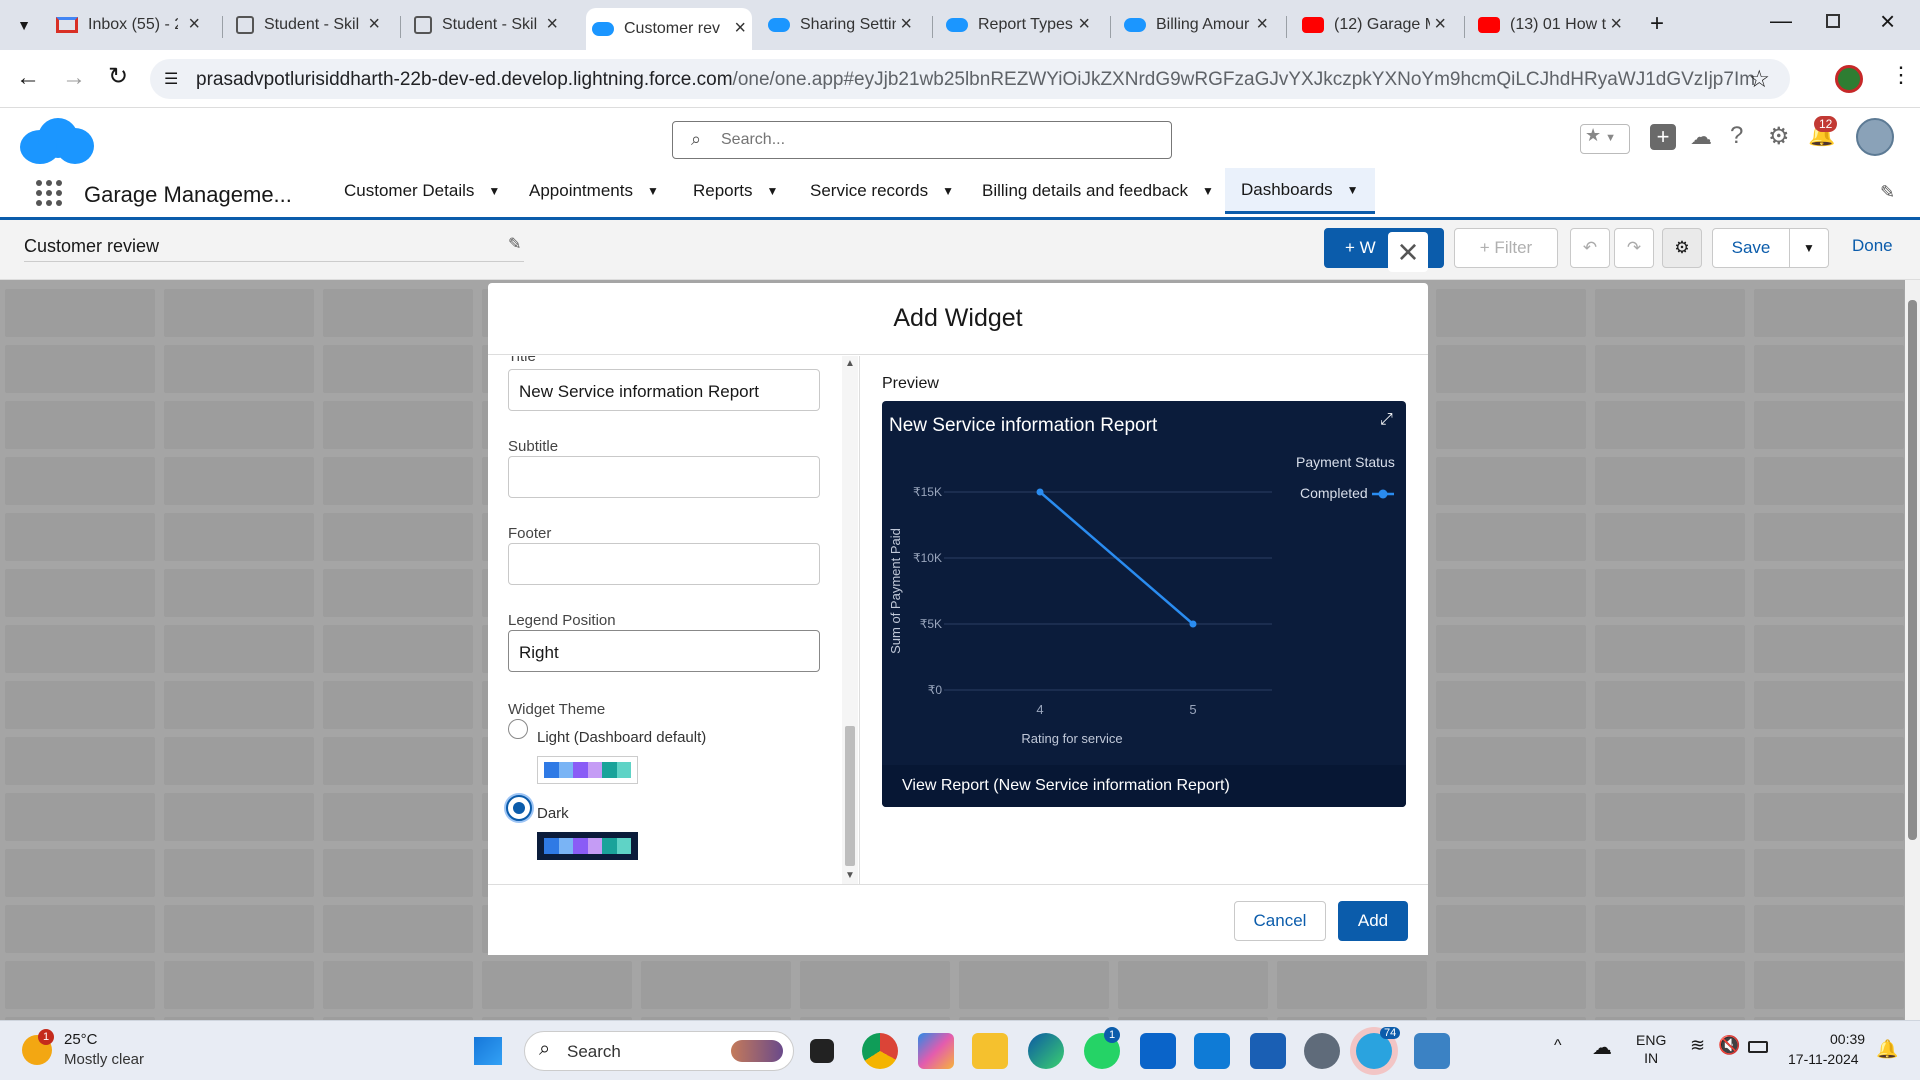 This screenshot has height=1080, width=1920. I want to click on remote-desktop-icon, so click(1268, 1051).